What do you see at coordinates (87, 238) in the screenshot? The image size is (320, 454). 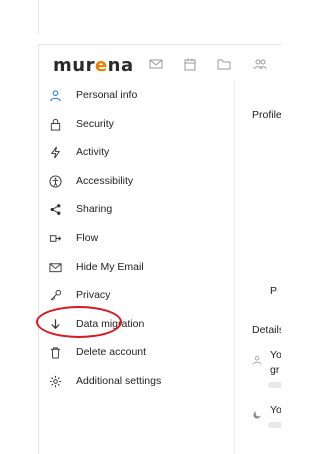 I see `sidebar-item-label: Flow` at bounding box center [87, 238].